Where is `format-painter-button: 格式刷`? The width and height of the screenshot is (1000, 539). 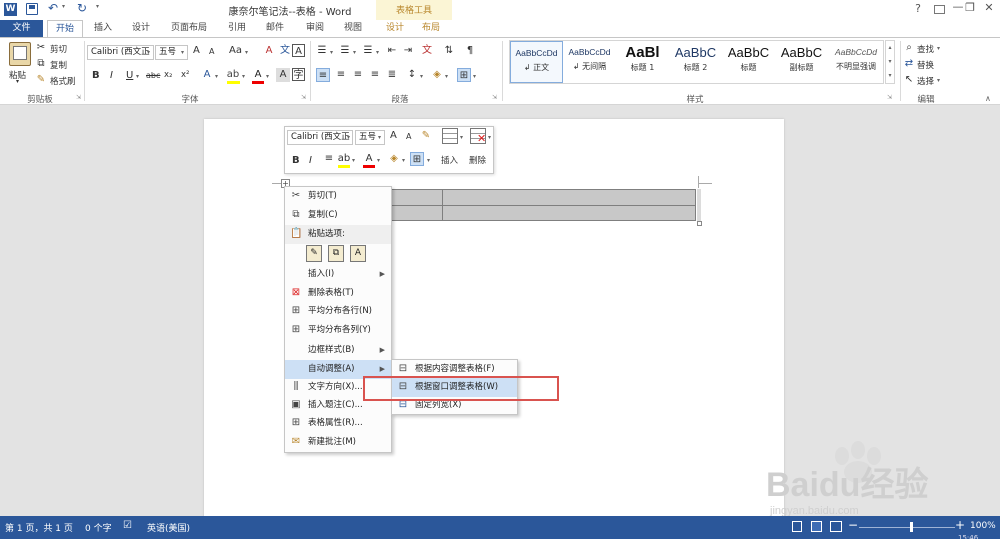
format-painter-button: 格式刷 is located at coordinates (63, 81).